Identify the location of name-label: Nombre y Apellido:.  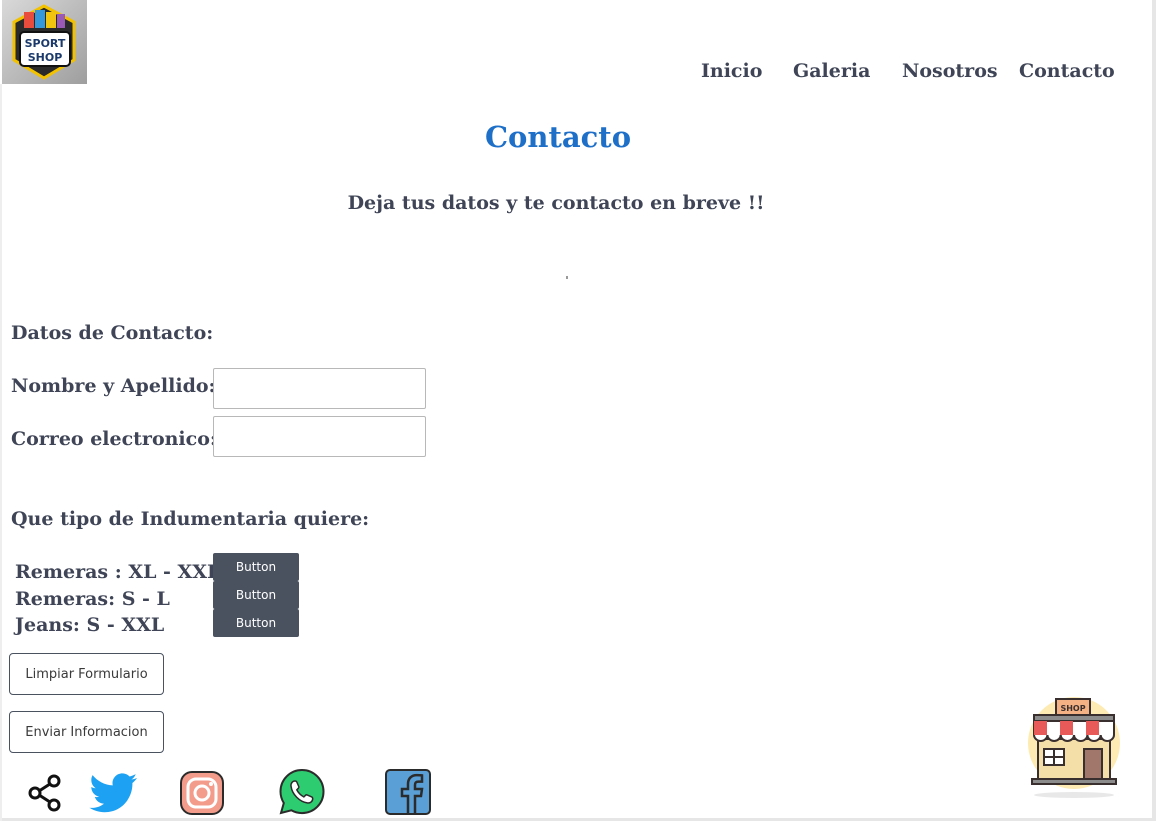
(113, 386).